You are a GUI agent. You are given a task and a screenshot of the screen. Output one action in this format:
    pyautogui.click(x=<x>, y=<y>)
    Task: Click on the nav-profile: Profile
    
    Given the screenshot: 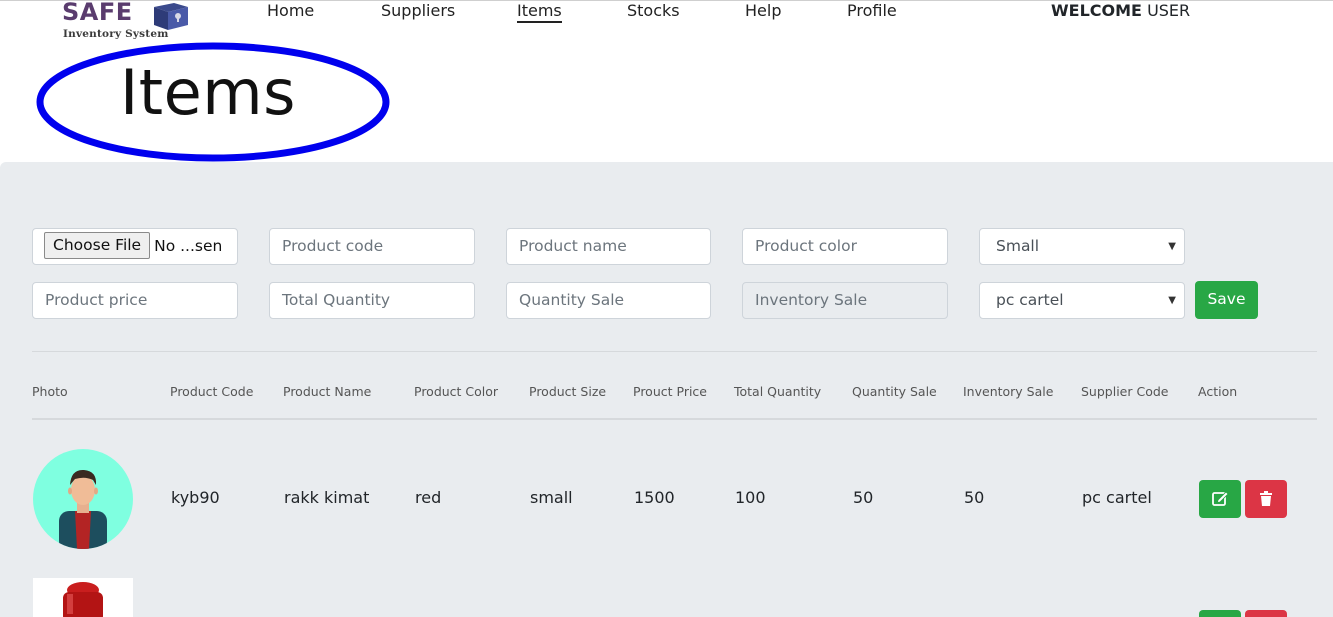 What is the action you would take?
    pyautogui.click(x=872, y=10)
    